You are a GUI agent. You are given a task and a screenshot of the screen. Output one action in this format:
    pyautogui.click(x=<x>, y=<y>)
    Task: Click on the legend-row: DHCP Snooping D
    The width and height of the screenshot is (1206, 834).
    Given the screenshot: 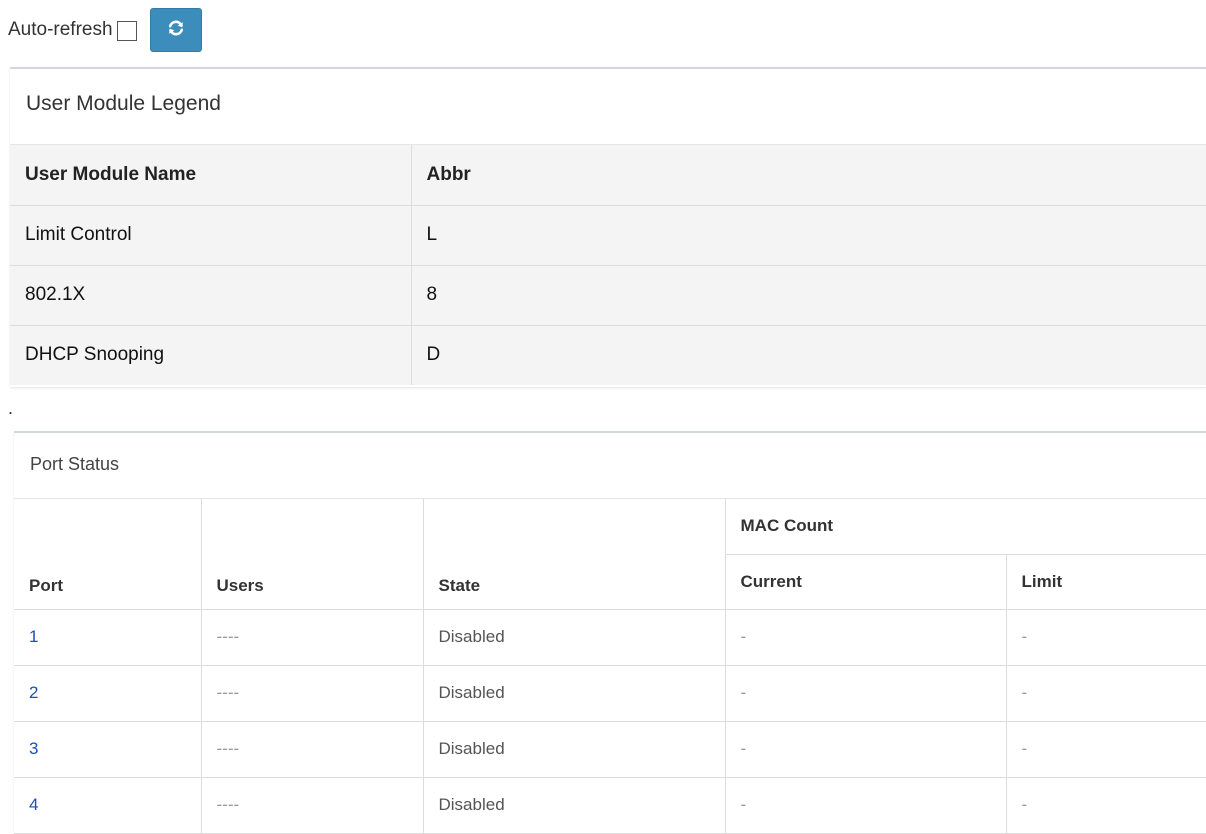 What is the action you would take?
    pyautogui.click(x=608, y=355)
    